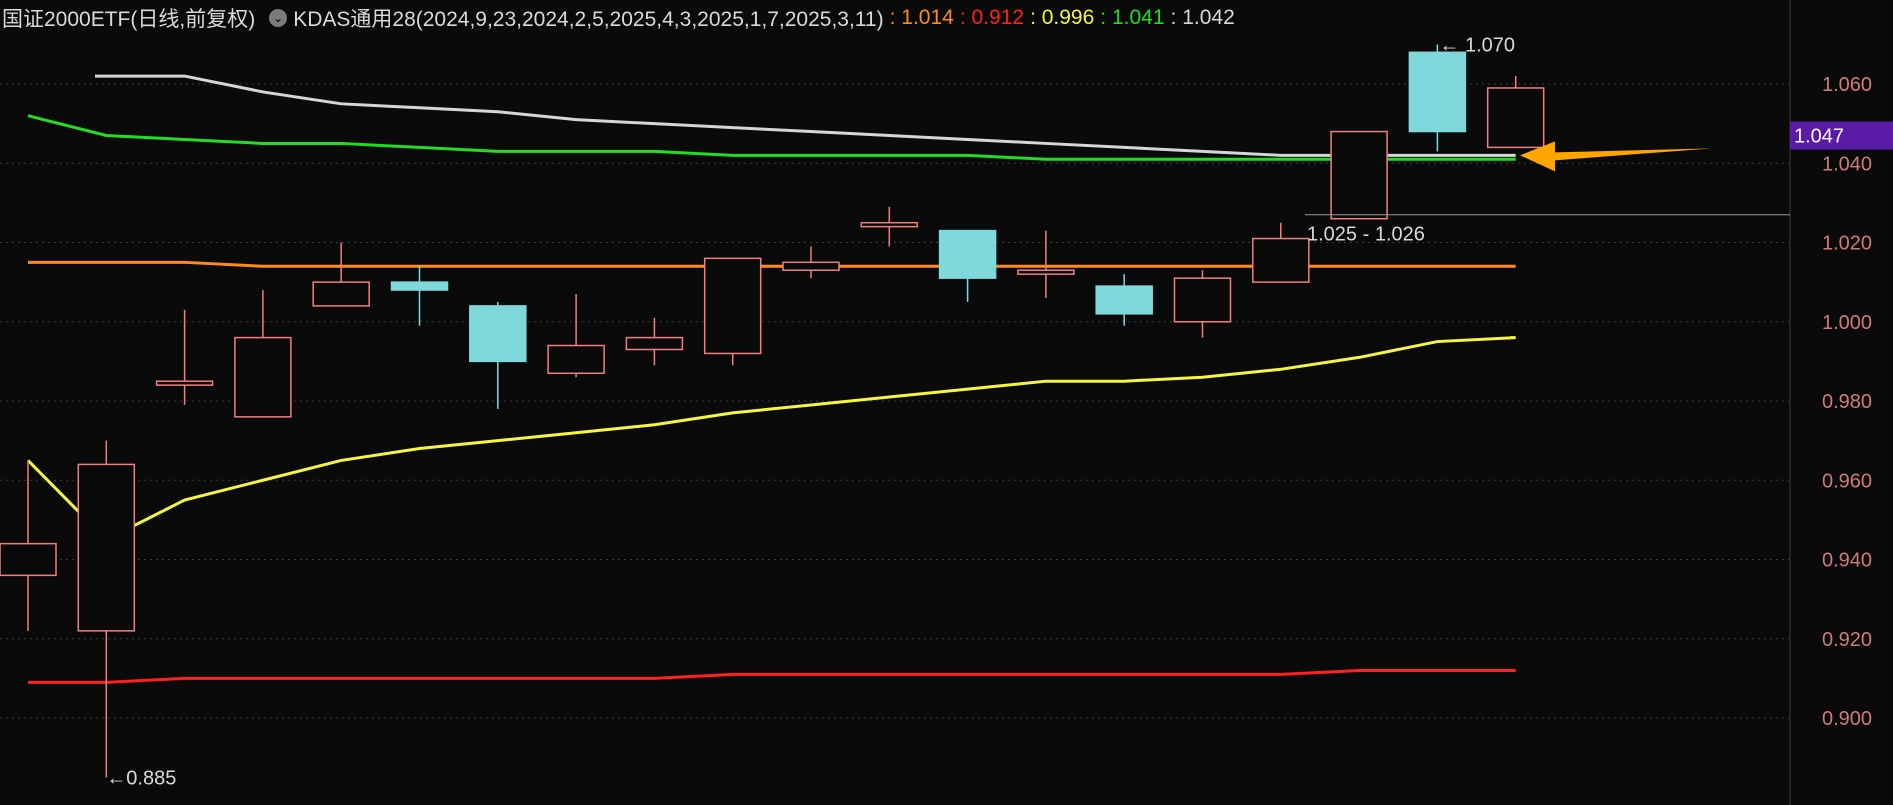  Describe the element at coordinates (1847, 640) in the screenshot. I see `y-tick-label: 0.920` at that location.